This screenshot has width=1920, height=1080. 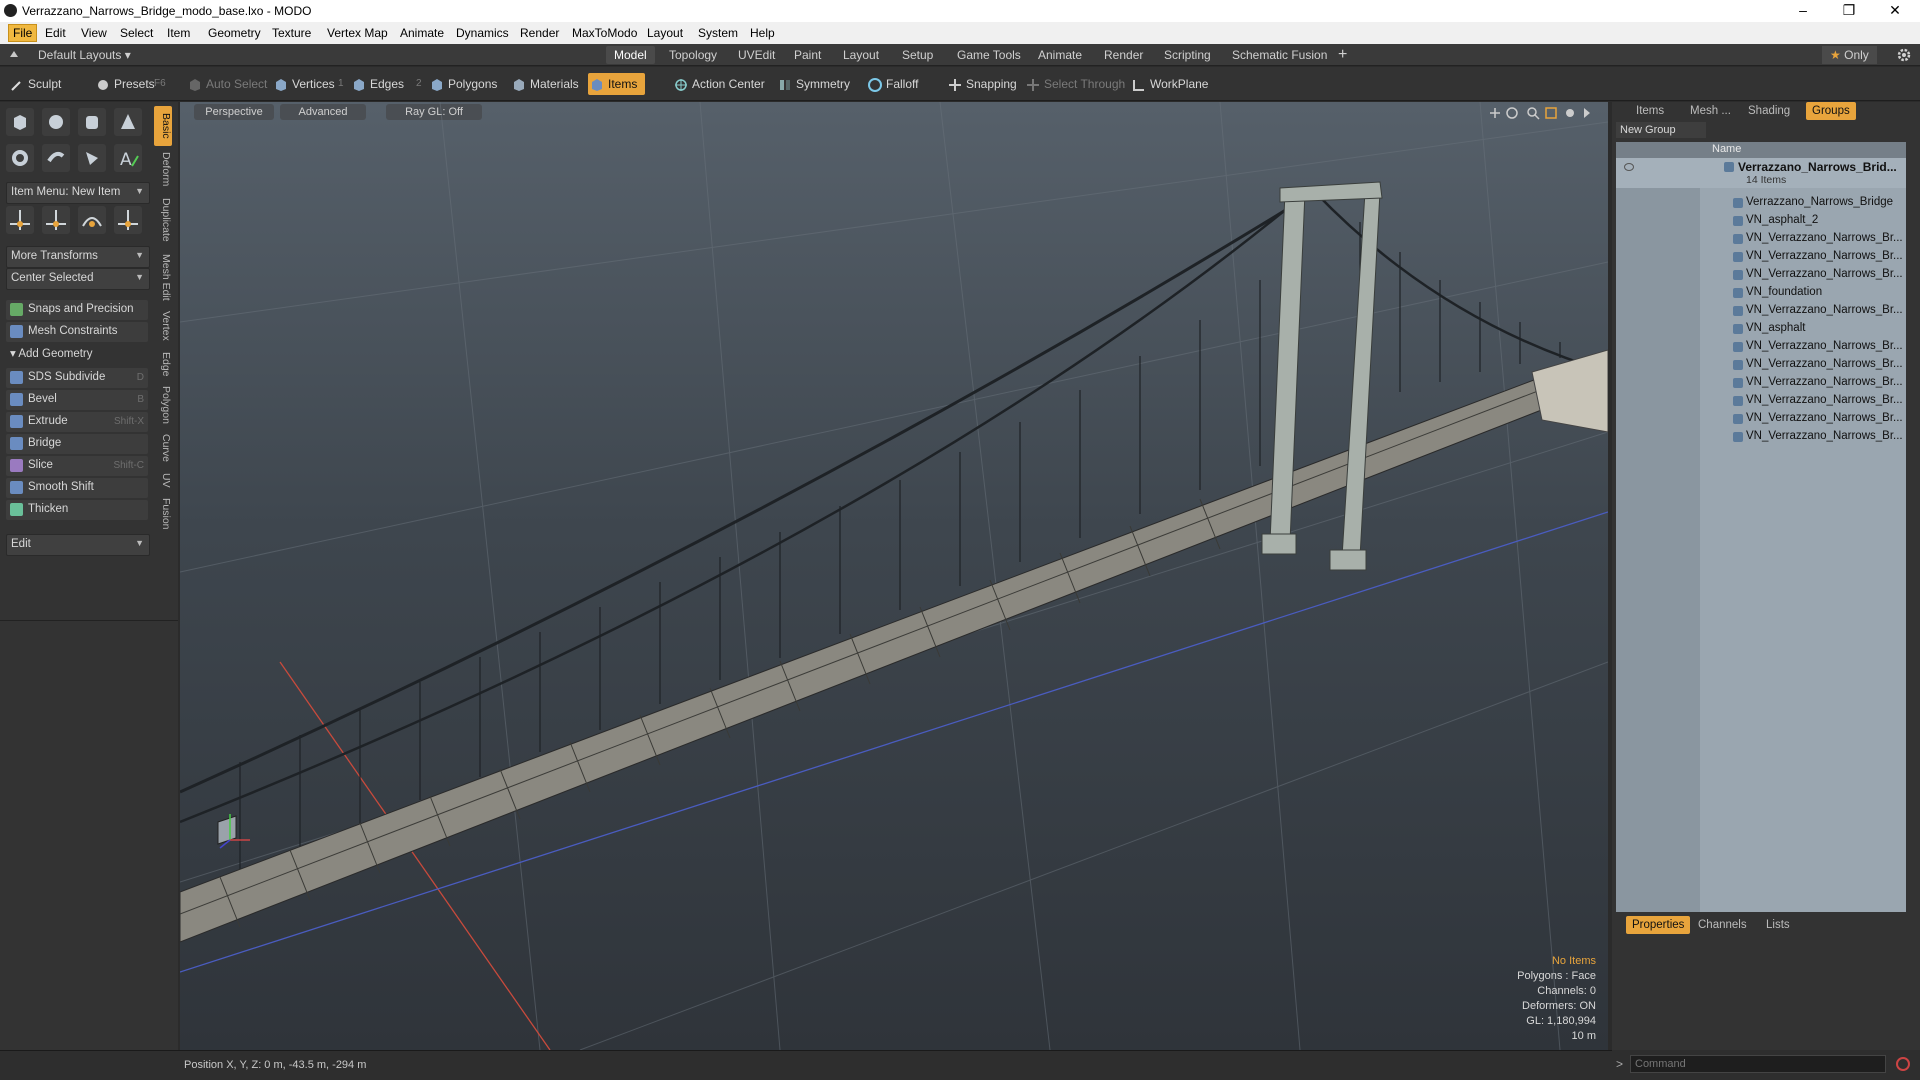 I want to click on default-layouts-dropdown: Default Layouts ▾, so click(x=84, y=55).